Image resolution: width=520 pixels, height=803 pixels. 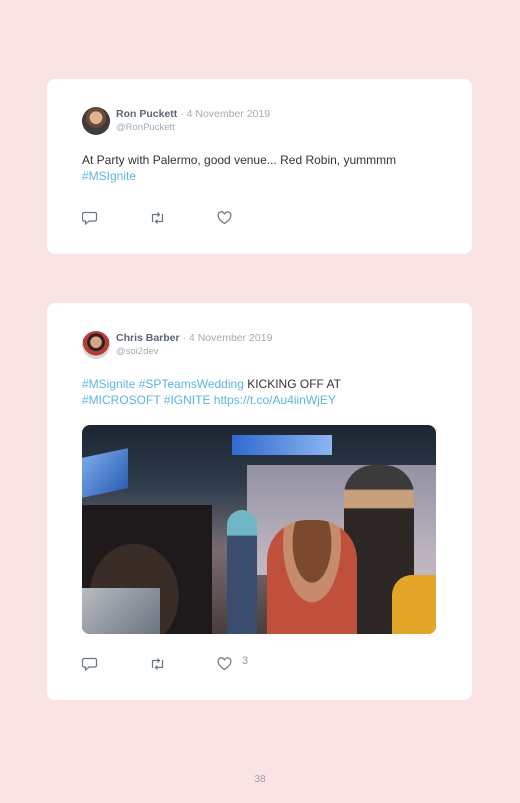 I want to click on author-handle: @RonPuckett, so click(x=145, y=127).